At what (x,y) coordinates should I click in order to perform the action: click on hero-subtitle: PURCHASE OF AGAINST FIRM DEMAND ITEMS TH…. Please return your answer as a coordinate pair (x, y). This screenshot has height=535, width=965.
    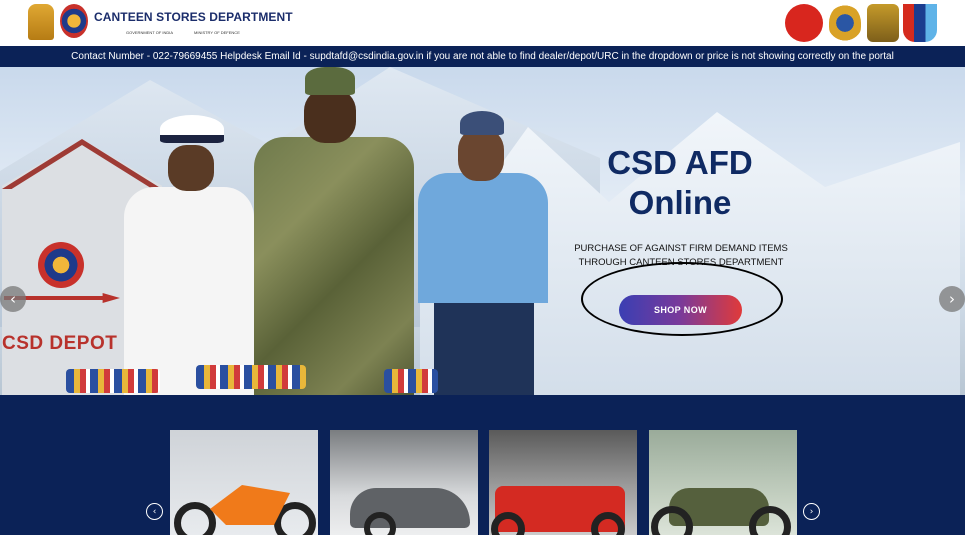
    Looking at the image, I should click on (681, 255).